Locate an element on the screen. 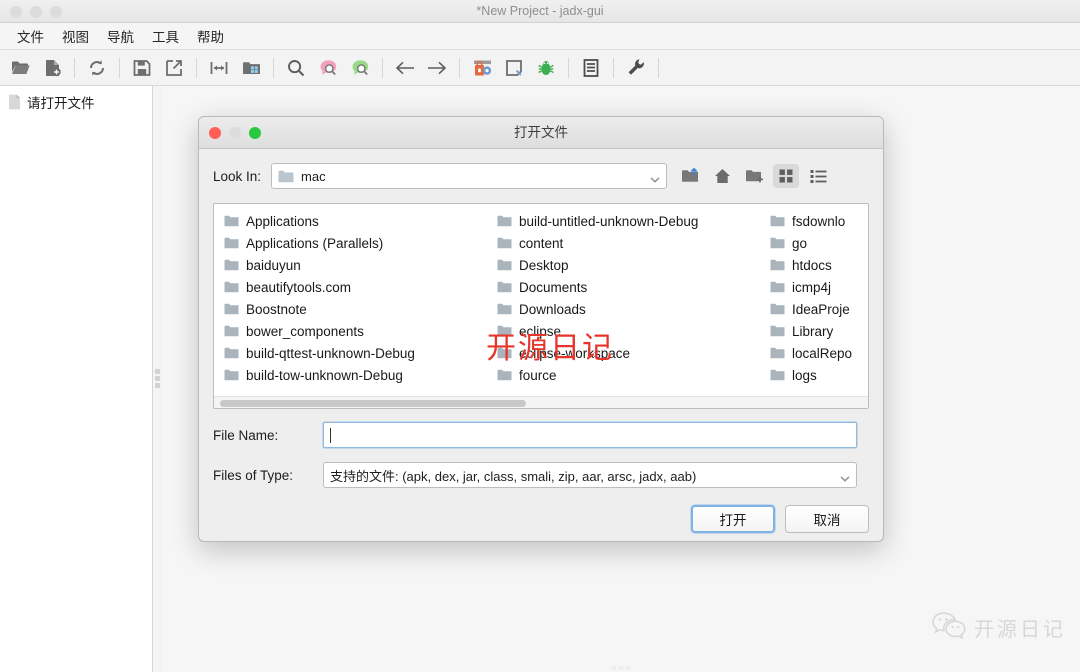 The width and height of the screenshot is (1080, 672). file-list-item: Applications (Parallels) is located at coordinates (354, 243).